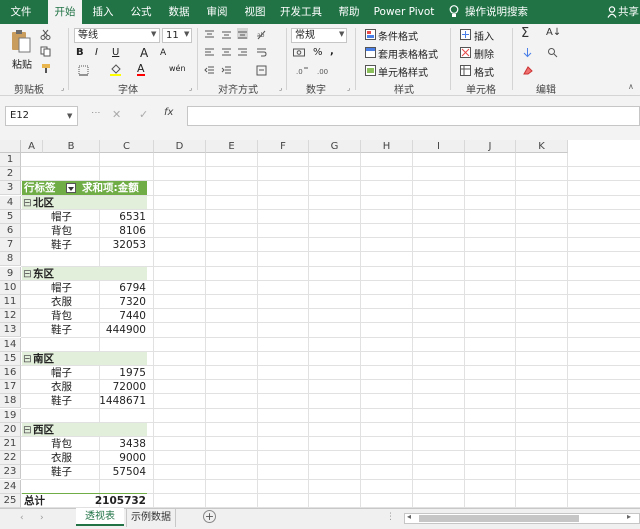 This screenshot has width=640, height=529. Describe the element at coordinates (553, 32) in the screenshot. I see `sort-filter-icon: A↓` at that location.